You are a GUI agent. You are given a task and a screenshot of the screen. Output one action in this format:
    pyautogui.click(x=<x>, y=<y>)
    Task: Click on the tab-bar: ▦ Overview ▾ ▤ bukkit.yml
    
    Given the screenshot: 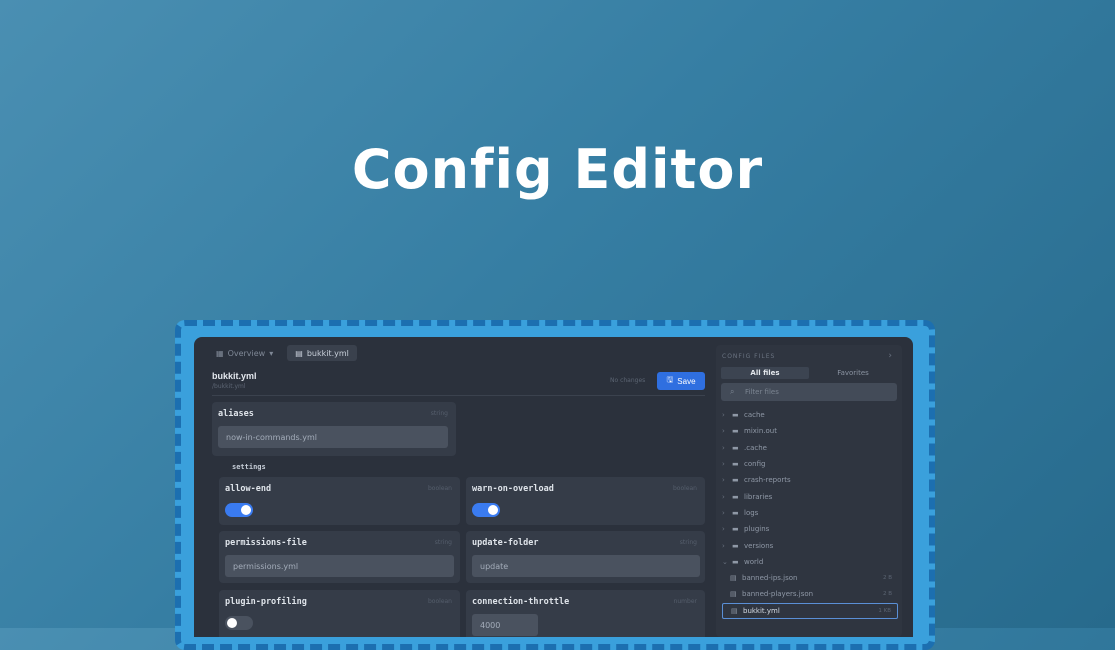 What is the action you would take?
    pyautogui.click(x=282, y=353)
    